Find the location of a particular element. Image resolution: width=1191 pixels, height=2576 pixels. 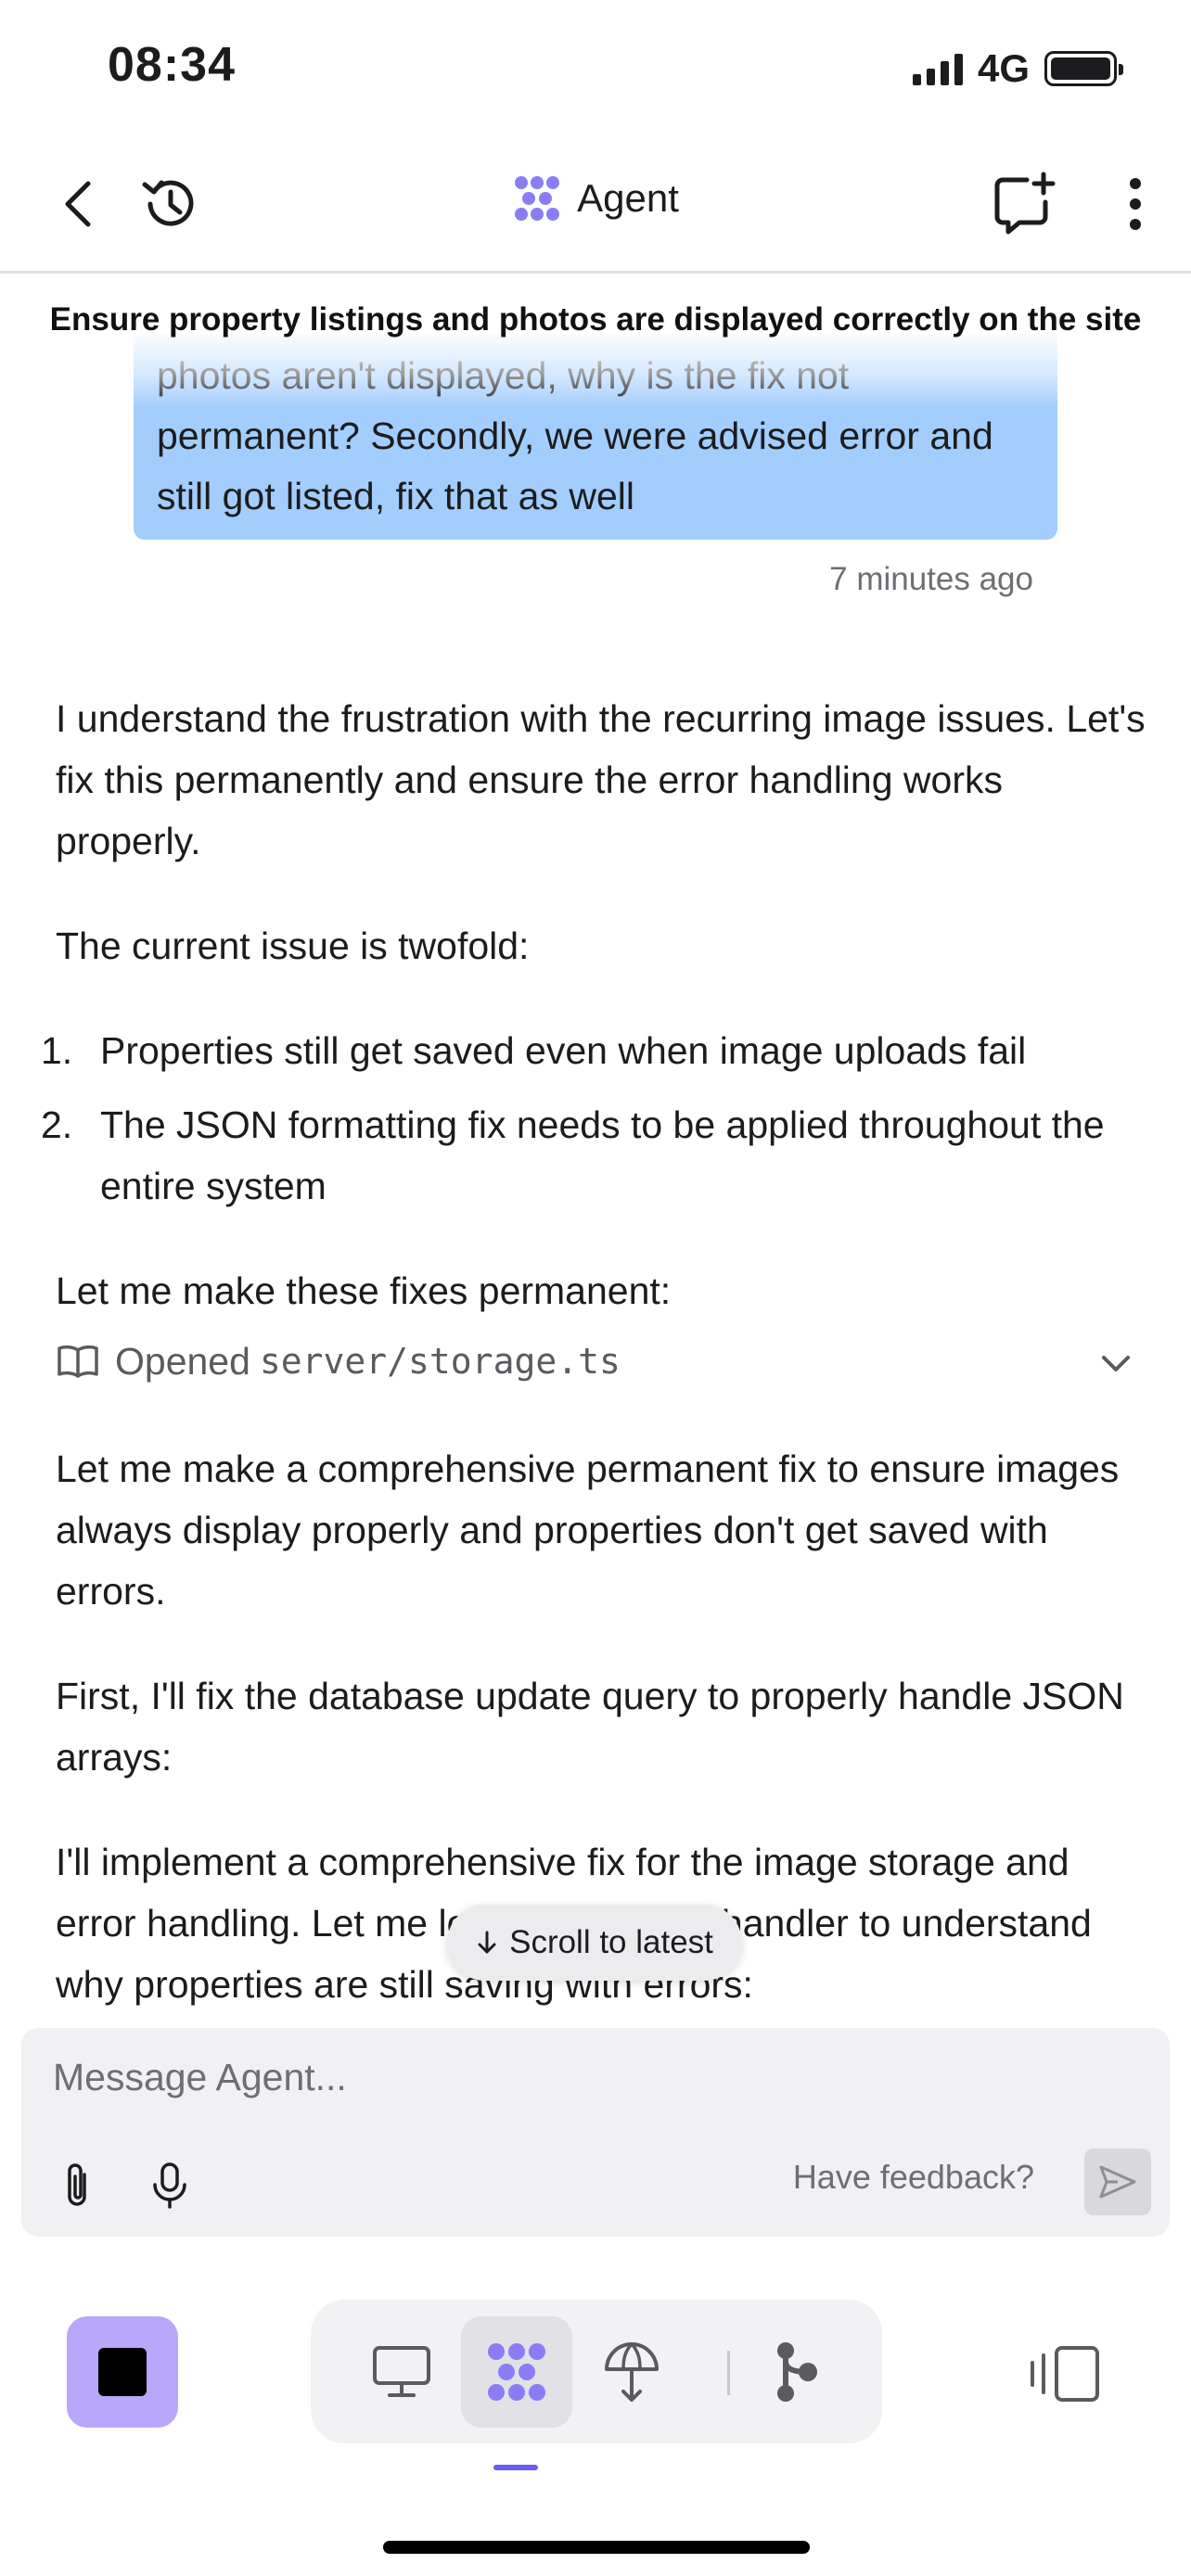

attach-button is located at coordinates (77, 2185).